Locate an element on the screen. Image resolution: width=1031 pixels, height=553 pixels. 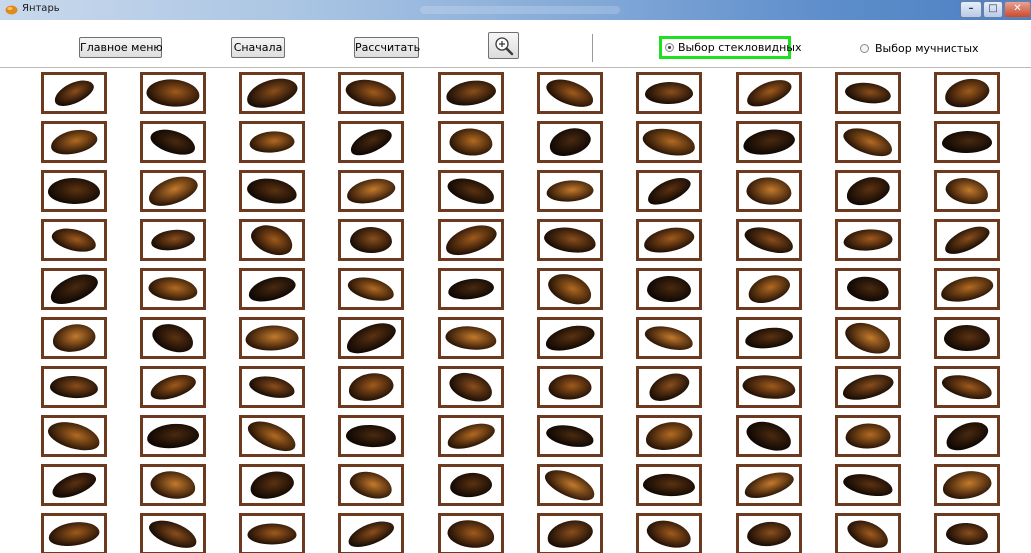
start-over-button: Сначала is located at coordinates (258, 47).